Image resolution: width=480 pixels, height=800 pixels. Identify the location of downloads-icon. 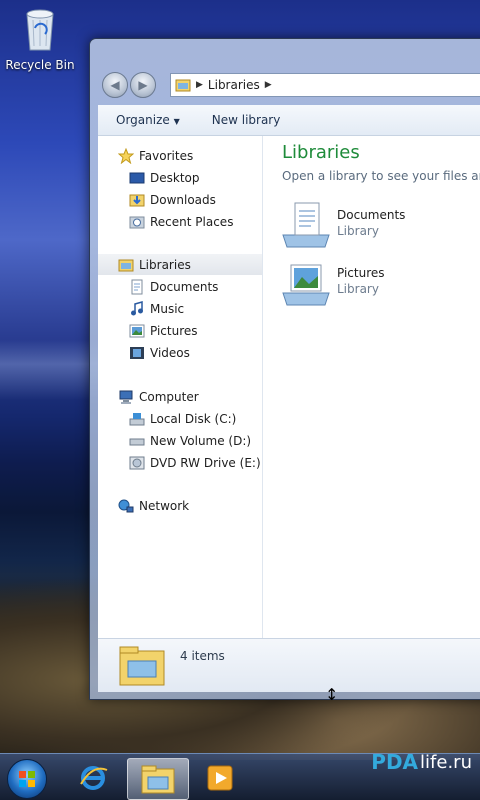
(137, 200).